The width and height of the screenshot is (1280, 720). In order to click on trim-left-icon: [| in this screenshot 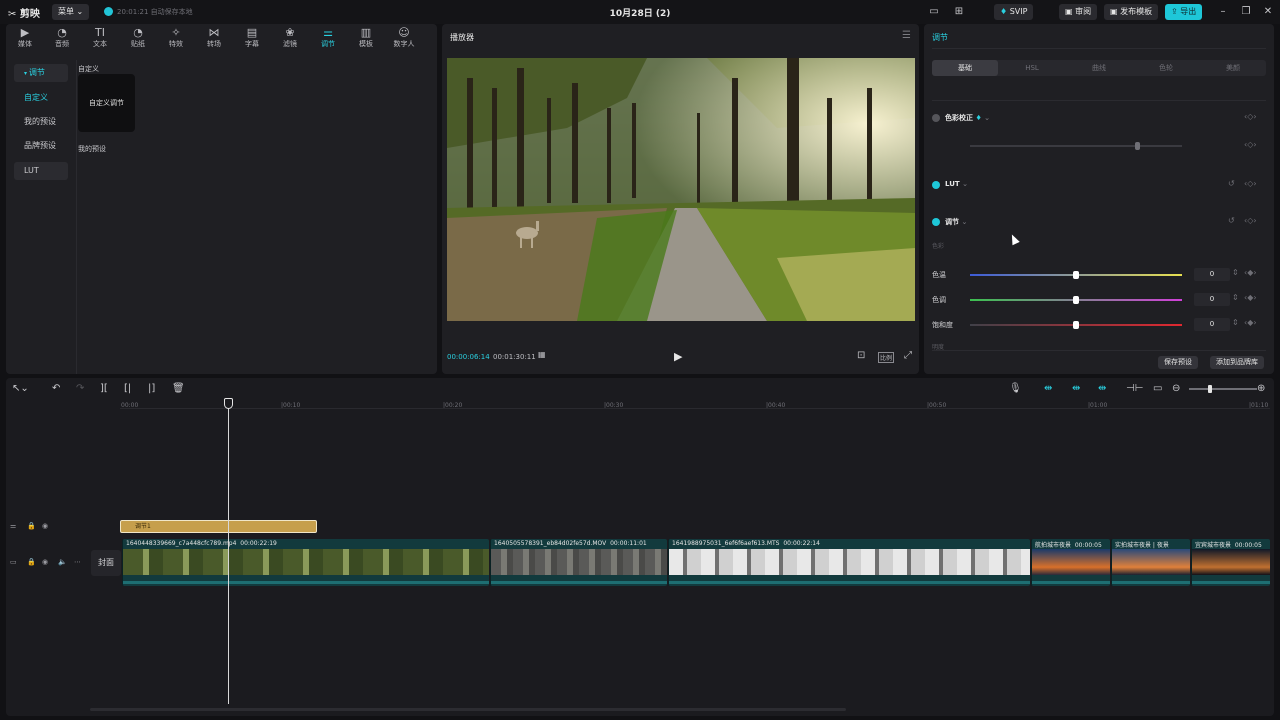, I will do `click(127, 388)`.